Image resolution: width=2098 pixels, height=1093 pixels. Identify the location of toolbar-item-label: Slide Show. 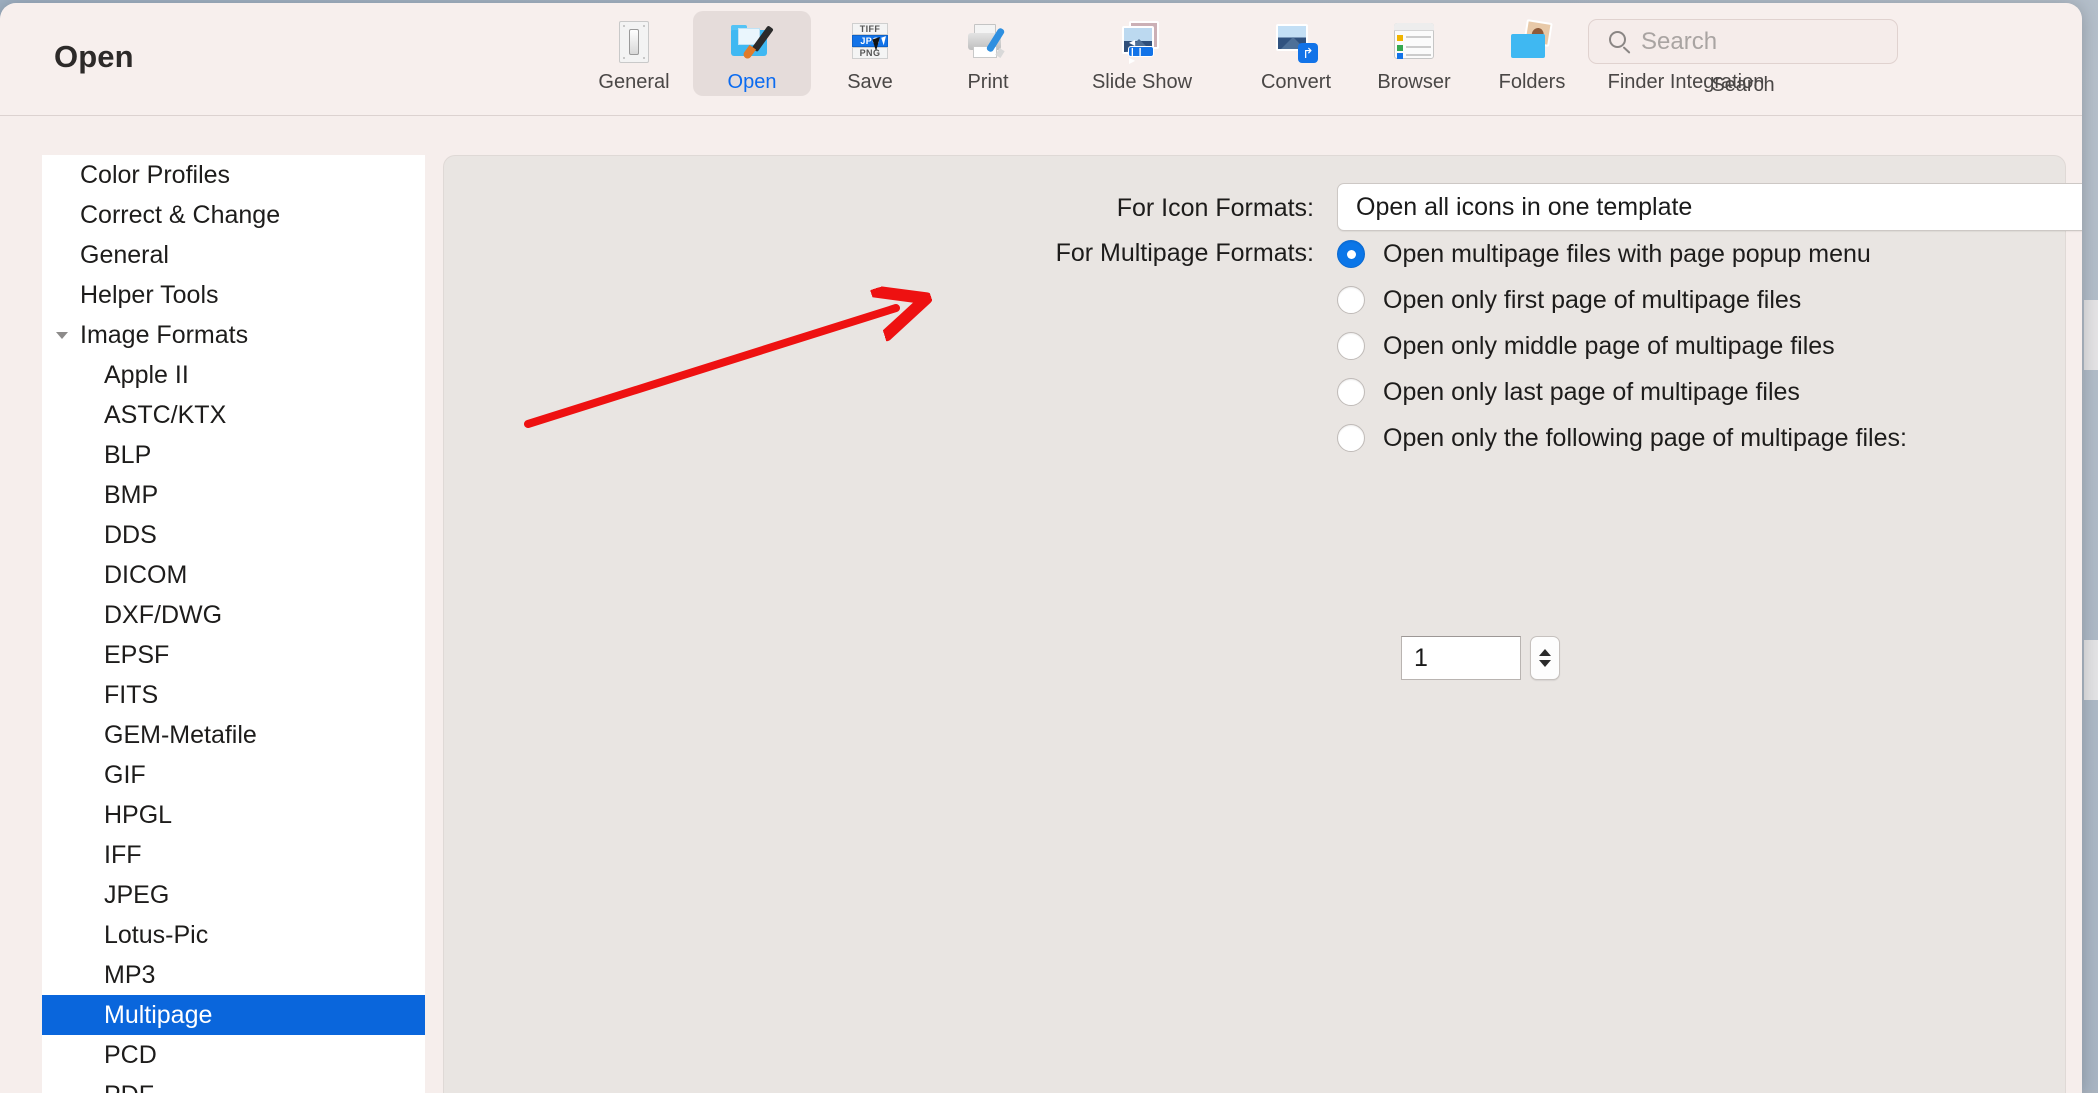
(1142, 82).